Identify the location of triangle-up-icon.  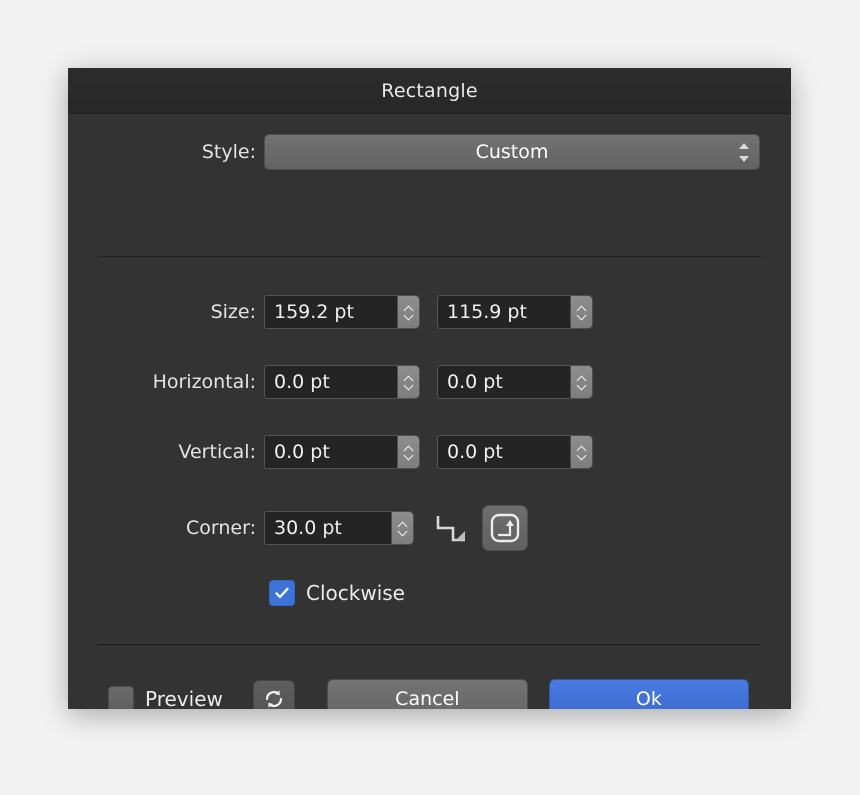
(744, 145).